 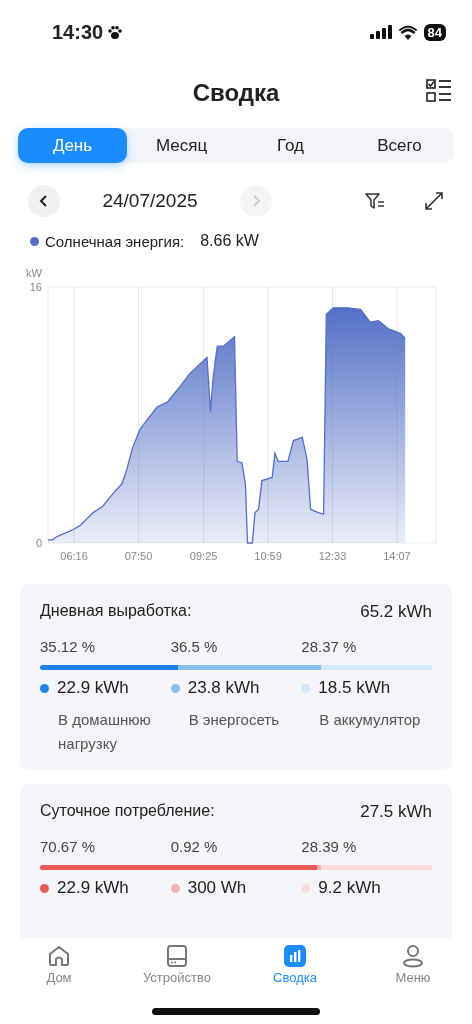 I want to click on percent-label: 28.39 %, so click(x=329, y=846).